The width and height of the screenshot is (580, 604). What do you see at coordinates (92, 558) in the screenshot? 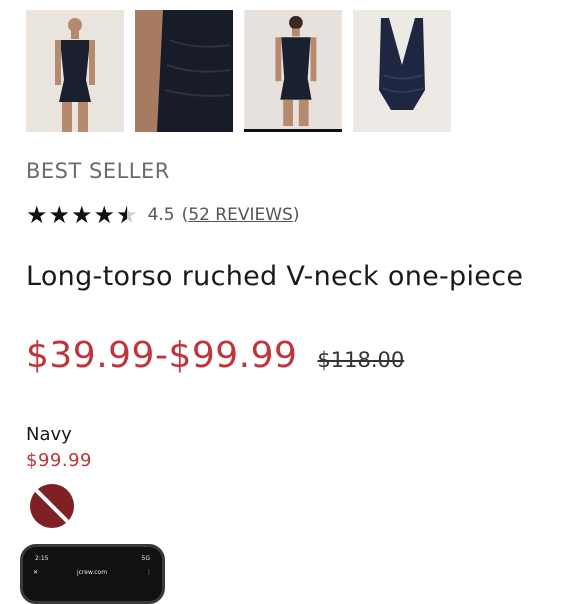
I see `phone-status-bar: 2:15 5G` at bounding box center [92, 558].